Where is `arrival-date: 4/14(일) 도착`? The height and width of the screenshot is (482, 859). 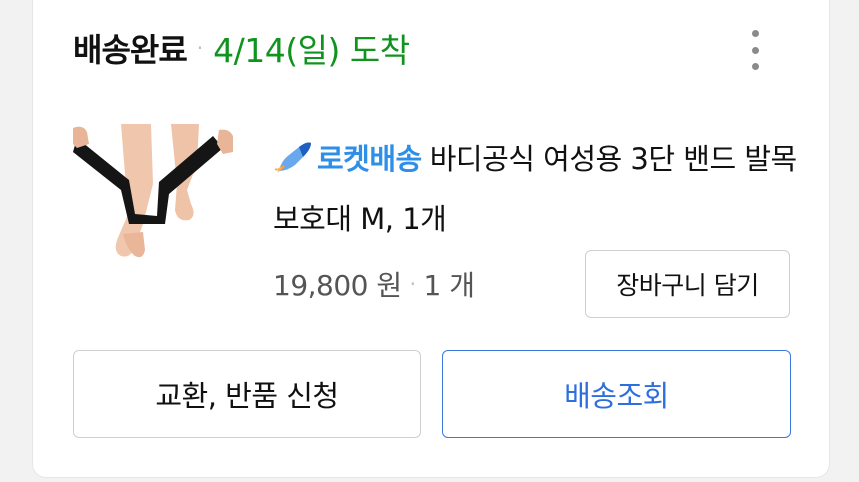 arrival-date: 4/14(일) 도착 is located at coordinates (311, 50).